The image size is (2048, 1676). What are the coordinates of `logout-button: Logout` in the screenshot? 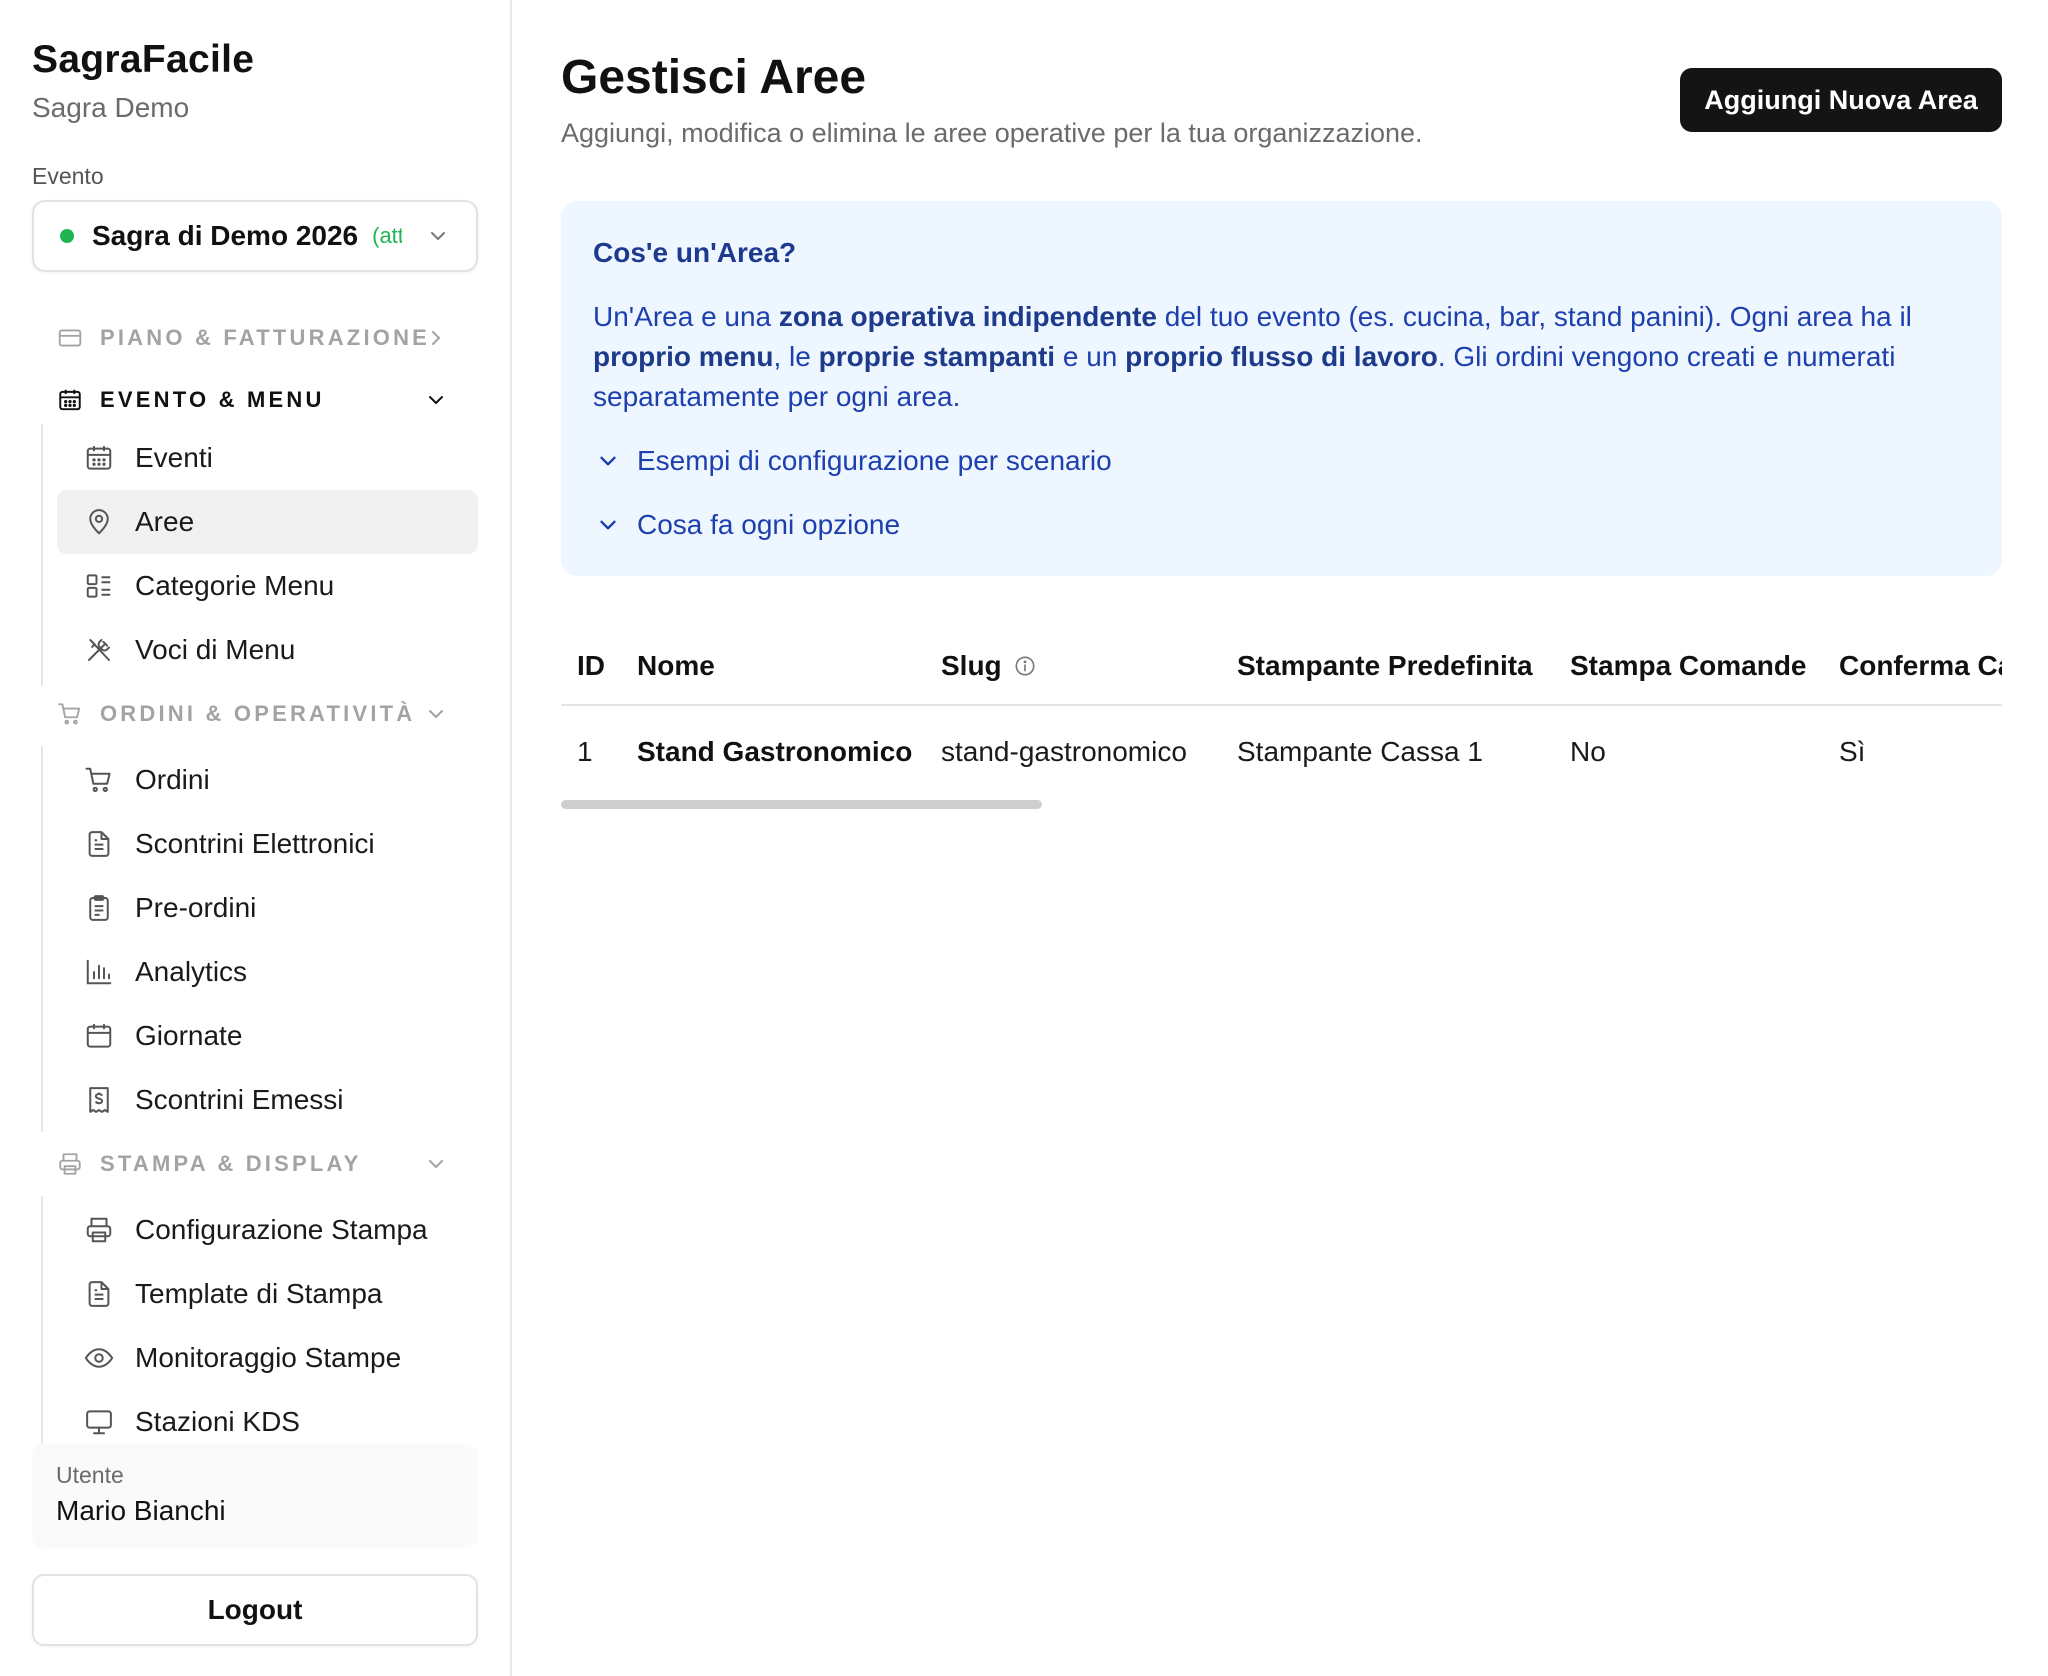 It's located at (255, 1610).